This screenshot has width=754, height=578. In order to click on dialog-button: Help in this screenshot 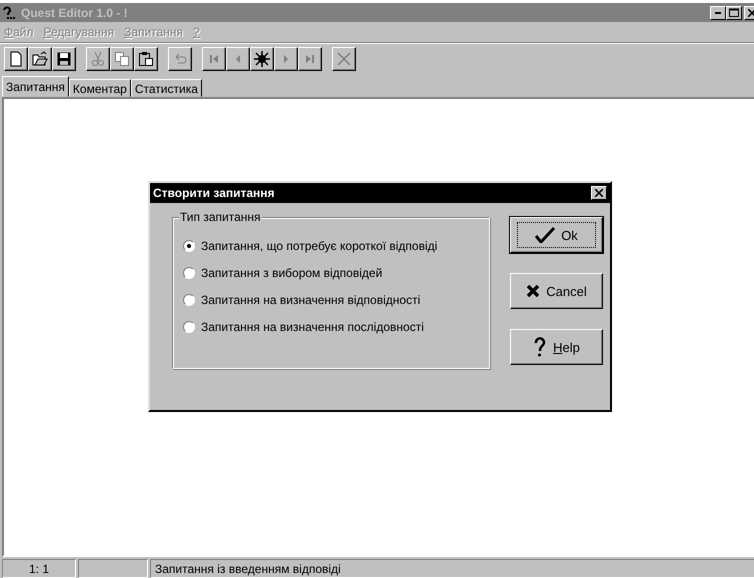, I will do `click(556, 347)`.